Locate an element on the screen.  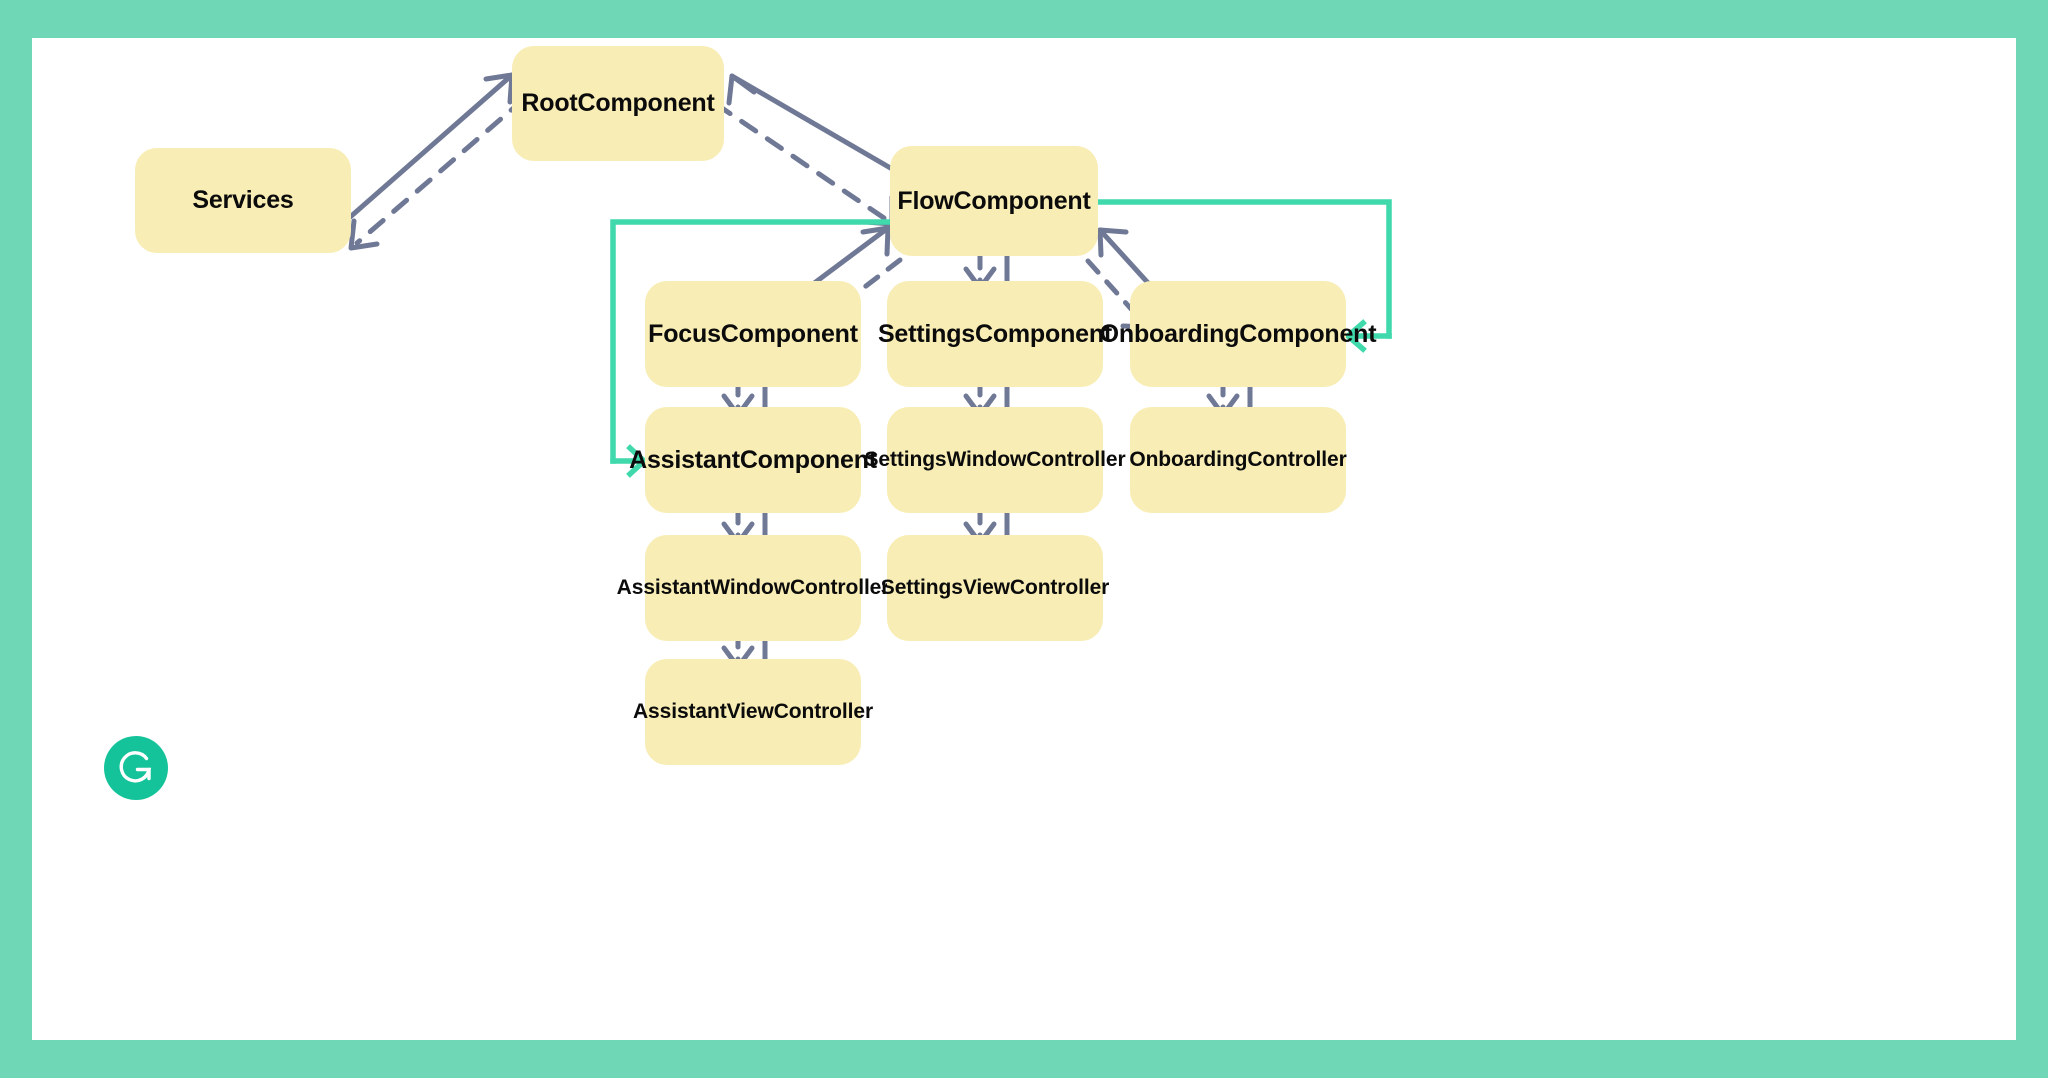
node-assistant-view-controller: AssistantViewController is located at coordinates (753, 712).